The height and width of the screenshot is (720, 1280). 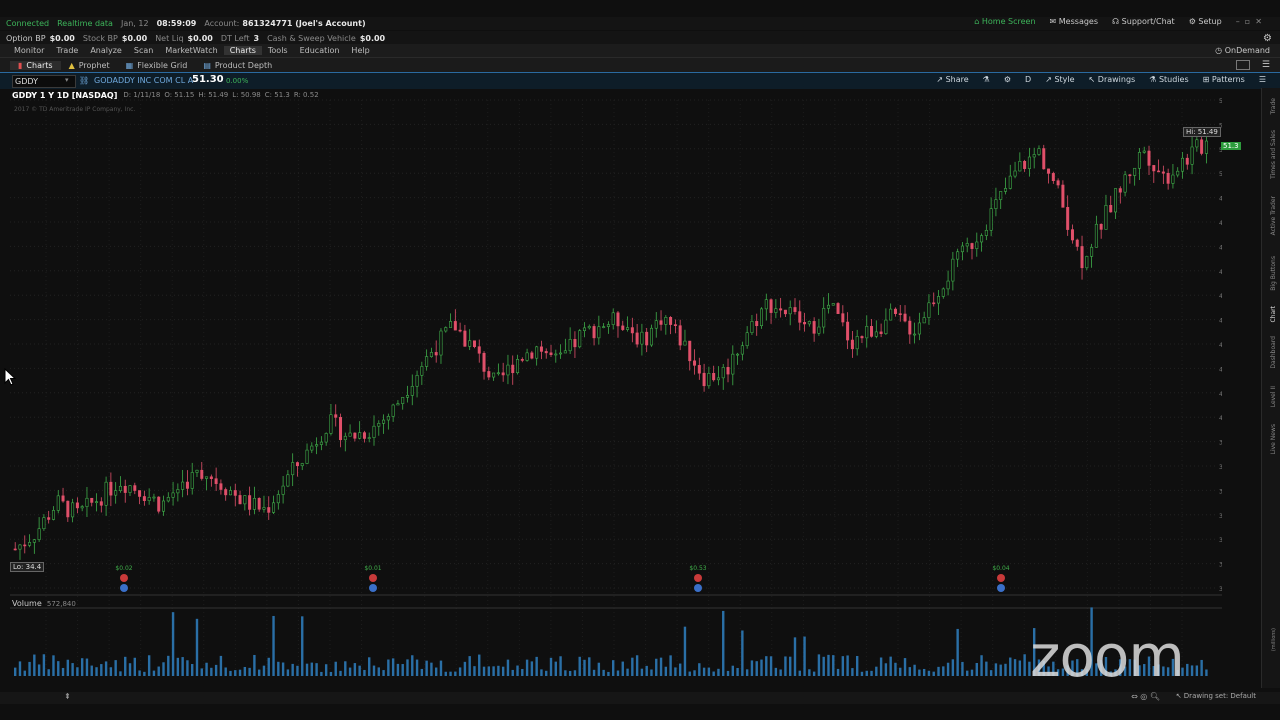 I want to click on flask-button: ⚗, so click(x=986, y=79).